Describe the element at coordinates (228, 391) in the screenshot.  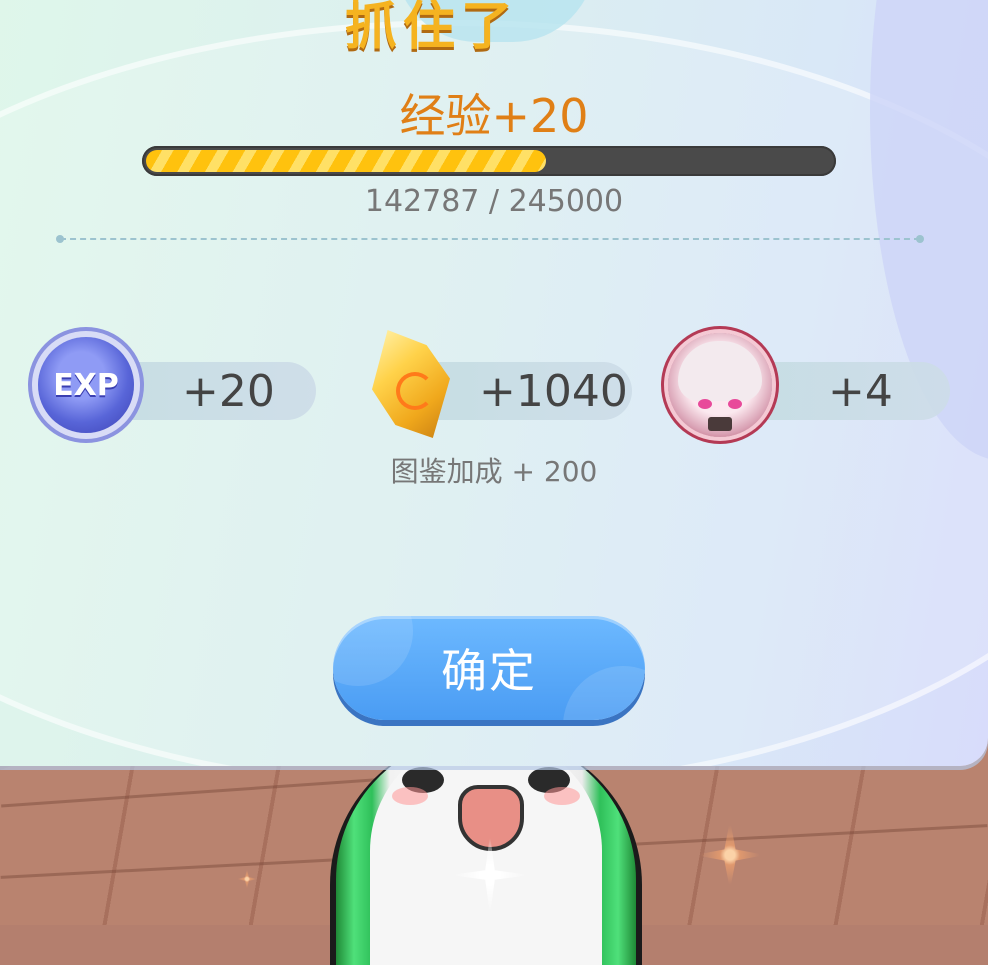
I see `reward-amount: +20` at that location.